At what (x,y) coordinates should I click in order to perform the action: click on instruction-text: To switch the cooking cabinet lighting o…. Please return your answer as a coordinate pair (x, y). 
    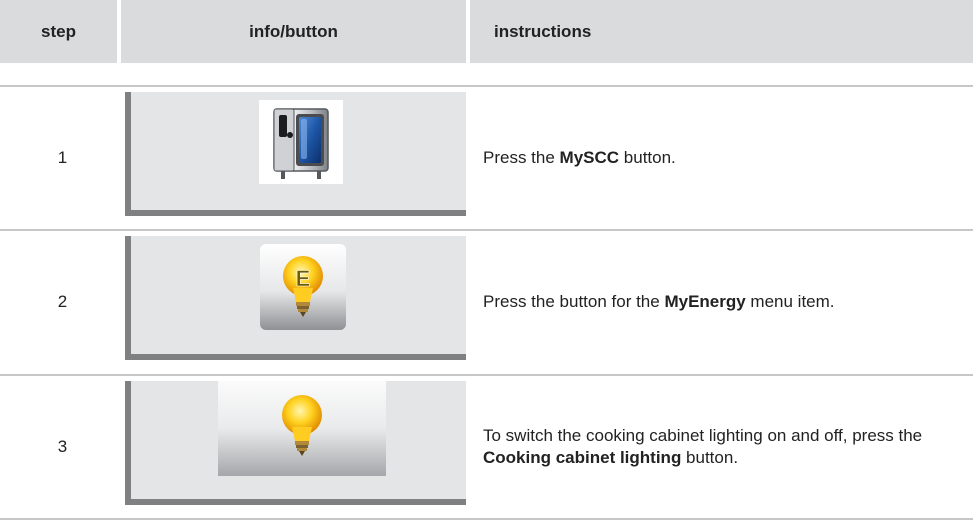
    Looking at the image, I should click on (703, 446).